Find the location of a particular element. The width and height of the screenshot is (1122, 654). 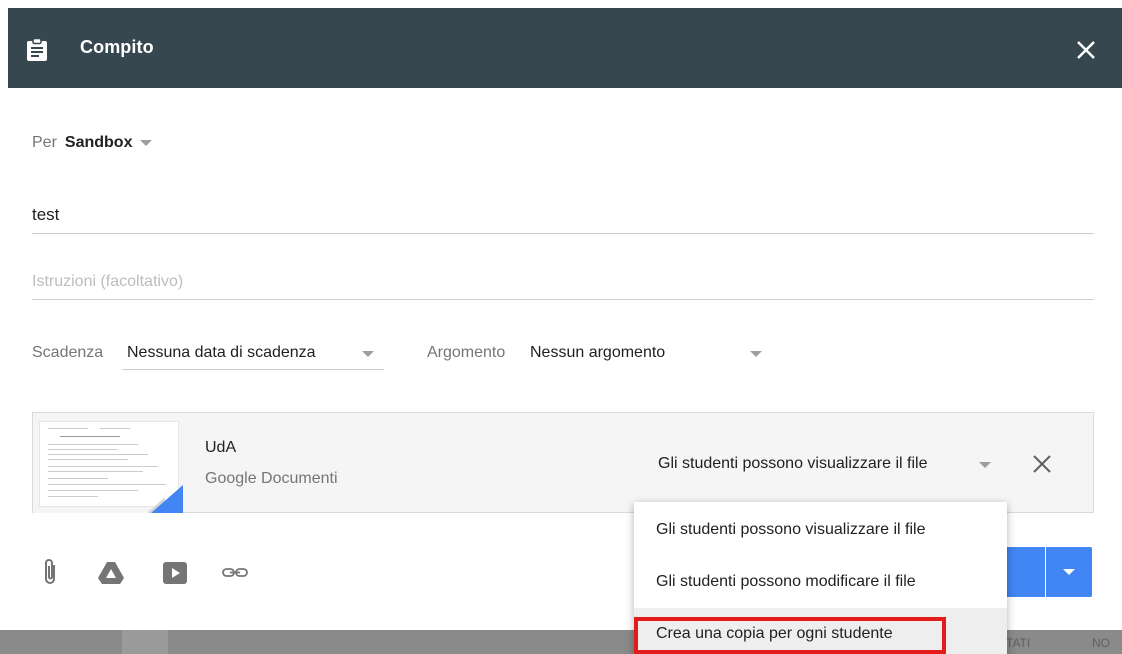

youtube-icon is located at coordinates (175, 572).